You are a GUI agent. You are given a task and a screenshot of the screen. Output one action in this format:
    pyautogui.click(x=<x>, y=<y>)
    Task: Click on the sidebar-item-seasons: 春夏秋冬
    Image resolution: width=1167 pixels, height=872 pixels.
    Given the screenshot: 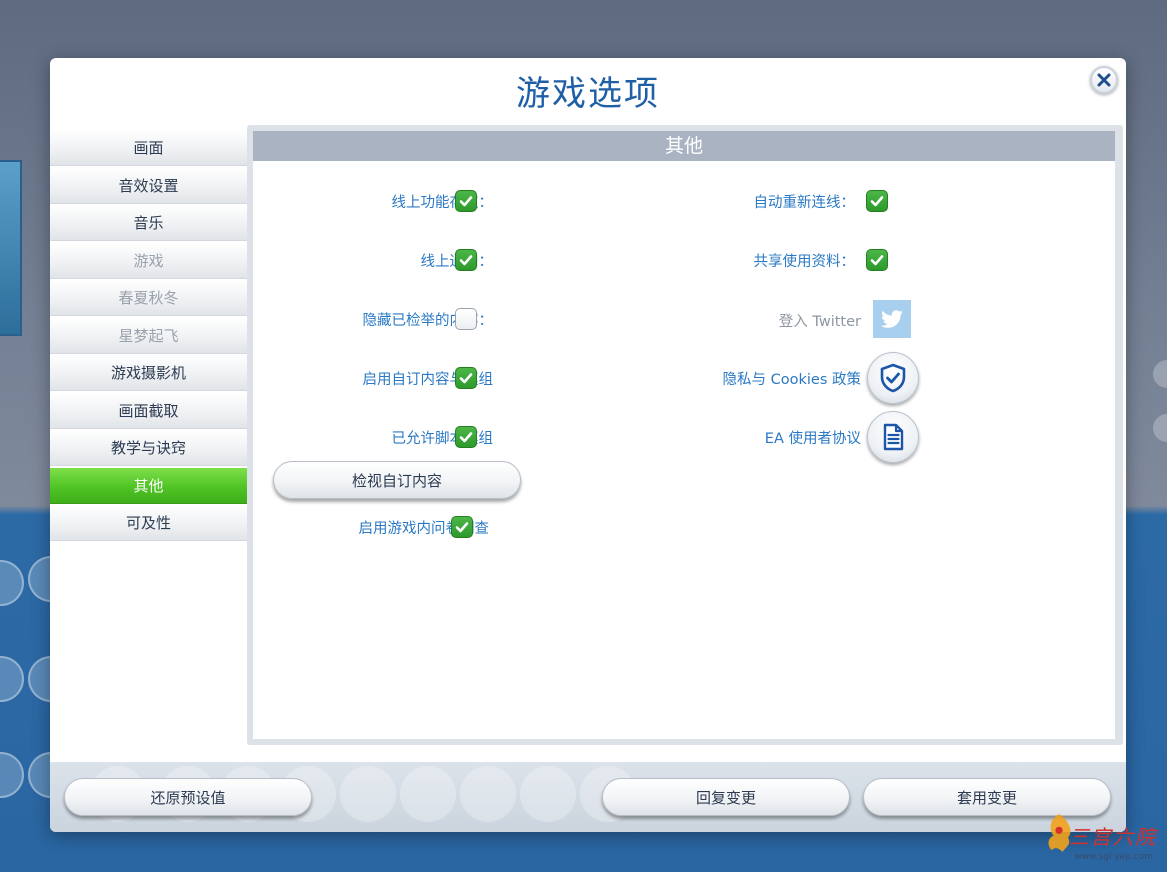 What is the action you would take?
    pyautogui.click(x=148, y=298)
    